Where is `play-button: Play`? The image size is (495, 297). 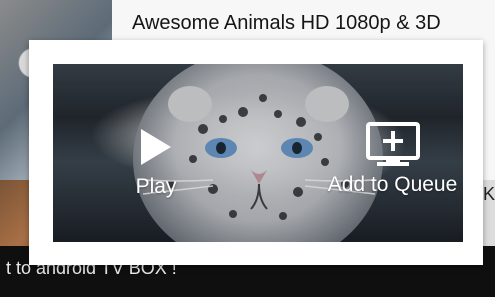
play-button: Play is located at coordinates (156, 159).